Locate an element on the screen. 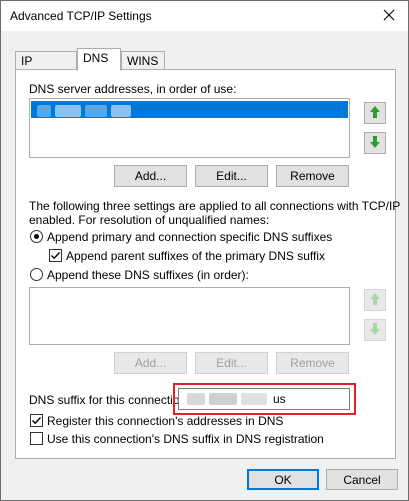 The height and width of the screenshot is (501, 409). dns-server-entry-selected is located at coordinates (189, 109).